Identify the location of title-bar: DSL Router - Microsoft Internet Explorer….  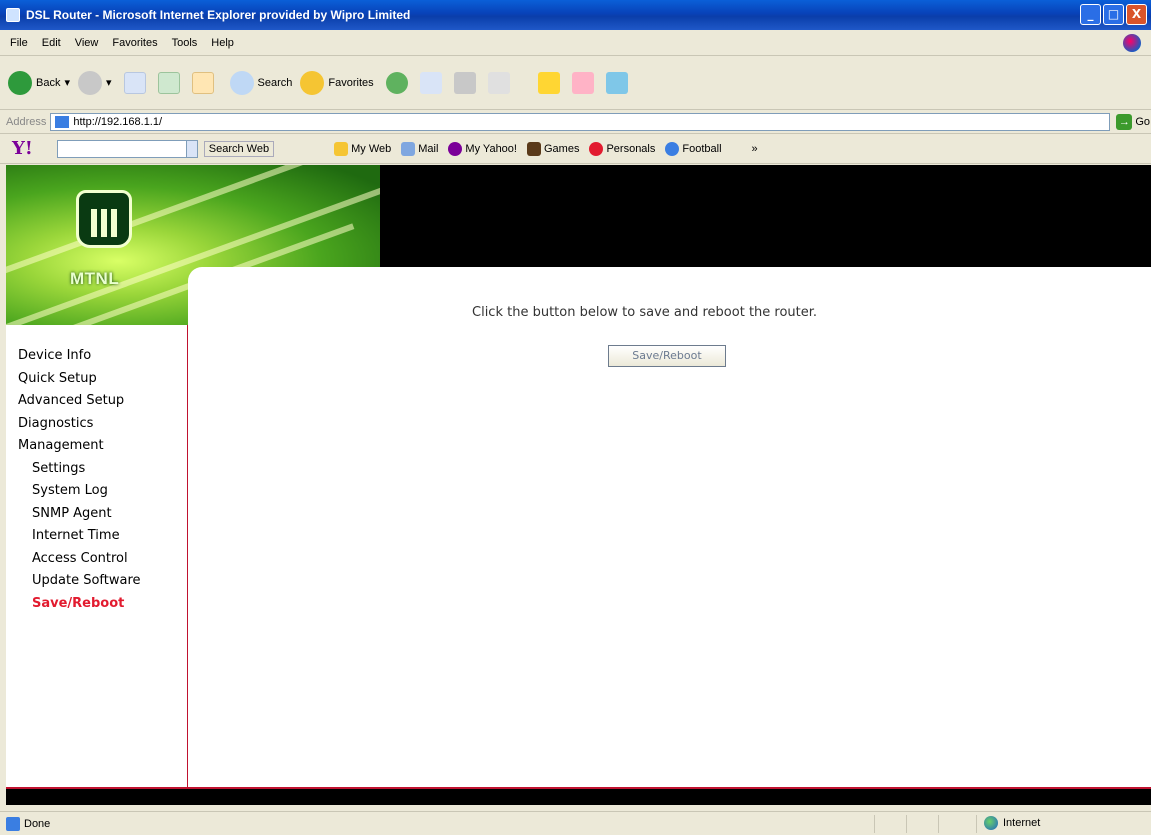
(575, 15).